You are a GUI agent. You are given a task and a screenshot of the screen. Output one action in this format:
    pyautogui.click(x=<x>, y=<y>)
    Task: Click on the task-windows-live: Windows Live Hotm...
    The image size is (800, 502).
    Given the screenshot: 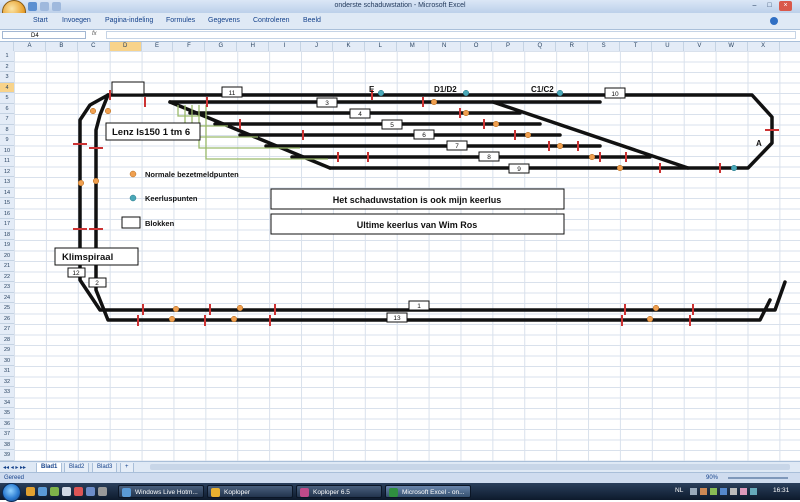 What is the action you would take?
    pyautogui.click(x=161, y=491)
    